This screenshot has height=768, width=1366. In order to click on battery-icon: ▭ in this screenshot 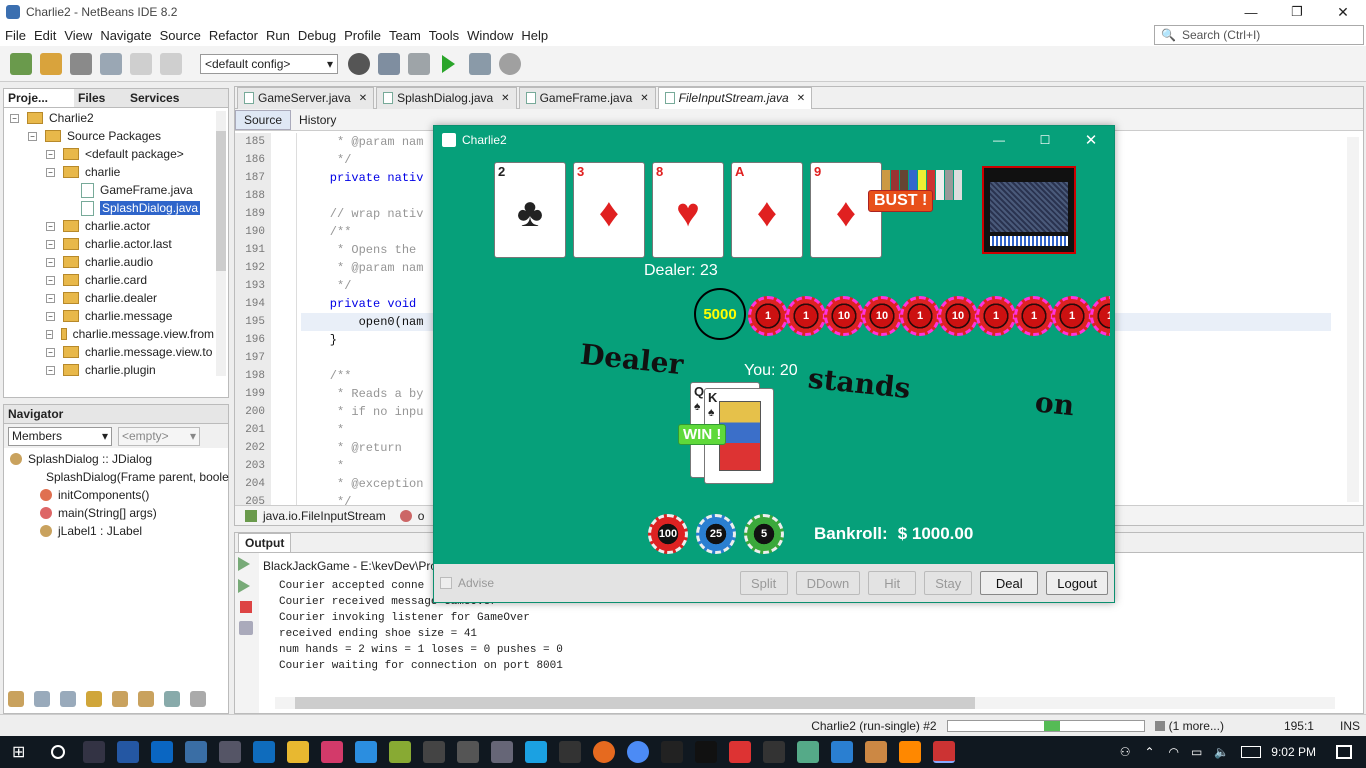, I will do `click(1196, 752)`.